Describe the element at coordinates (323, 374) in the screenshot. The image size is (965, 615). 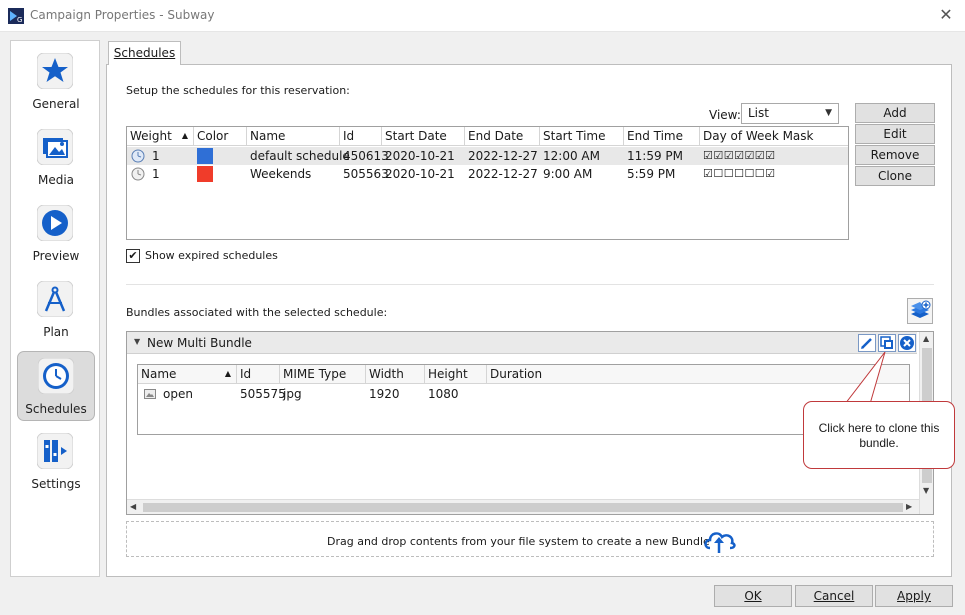
I see `column-header-mime: MIME Type` at that location.